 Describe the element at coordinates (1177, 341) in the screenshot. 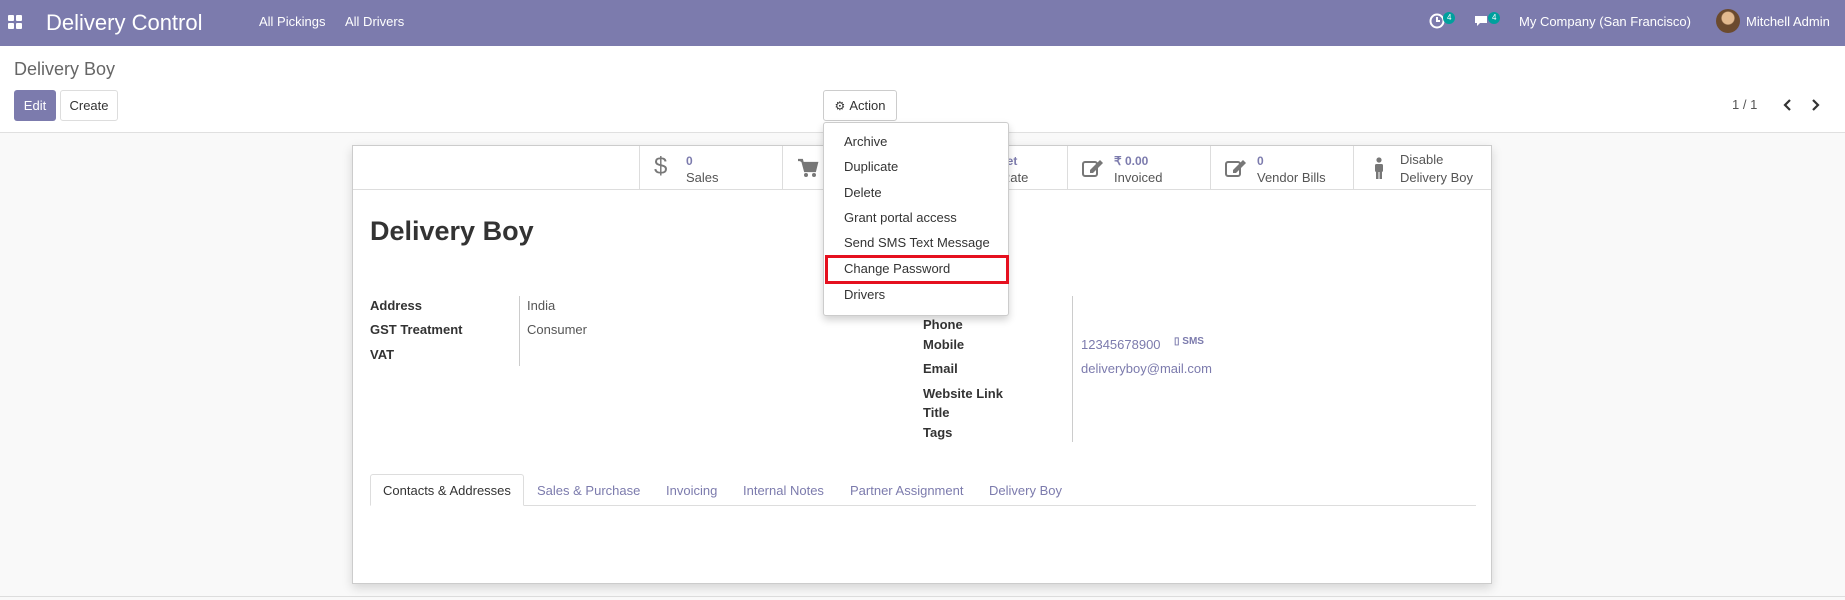

I see `mobile-phone-icon: ▯` at that location.